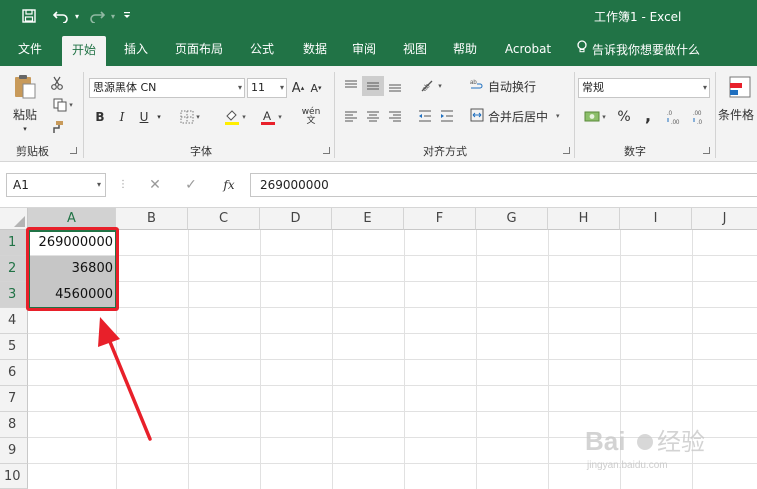 This screenshot has width=757, height=489. What do you see at coordinates (624, 117) in the screenshot?
I see `percent-style-button: %` at bounding box center [624, 117].